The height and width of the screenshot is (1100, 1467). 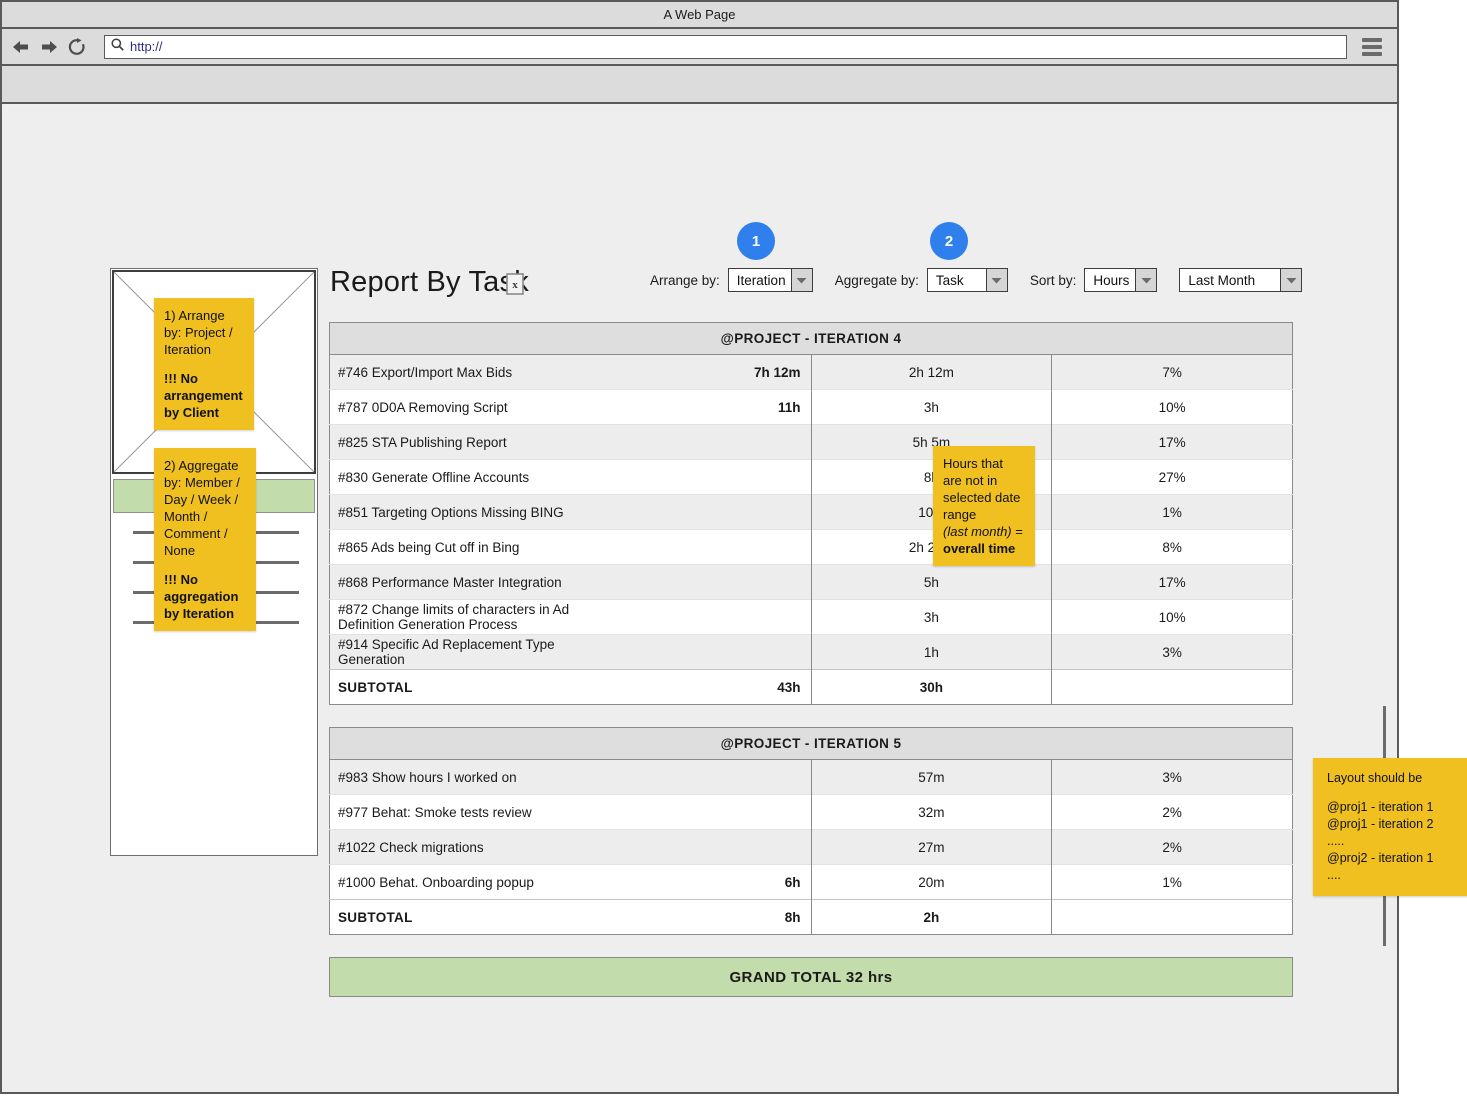 I want to click on window-titlebar: A Web Page, so click(x=699, y=15).